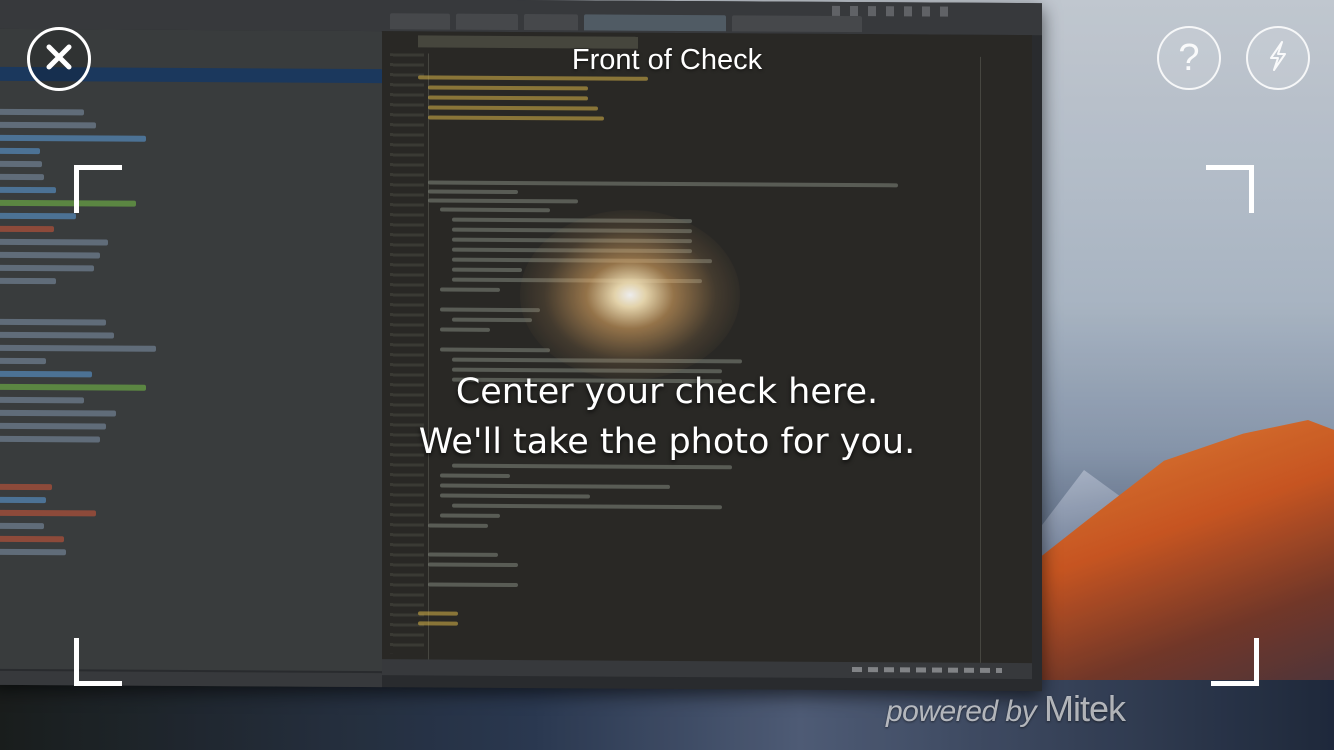 This screenshot has height=750, width=1334. I want to click on frame-corner-bottom-right, so click(1235, 662).